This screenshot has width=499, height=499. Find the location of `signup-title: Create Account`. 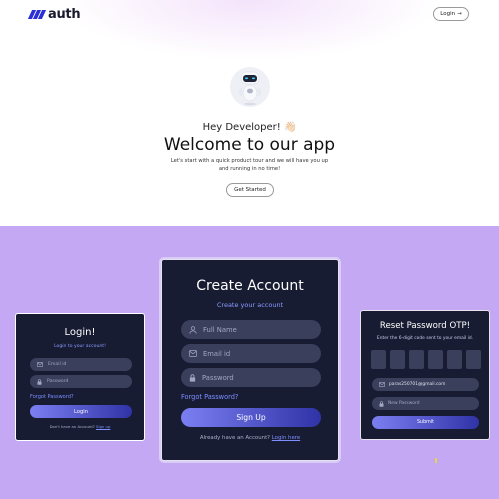

signup-title: Create Account is located at coordinates (250, 286).